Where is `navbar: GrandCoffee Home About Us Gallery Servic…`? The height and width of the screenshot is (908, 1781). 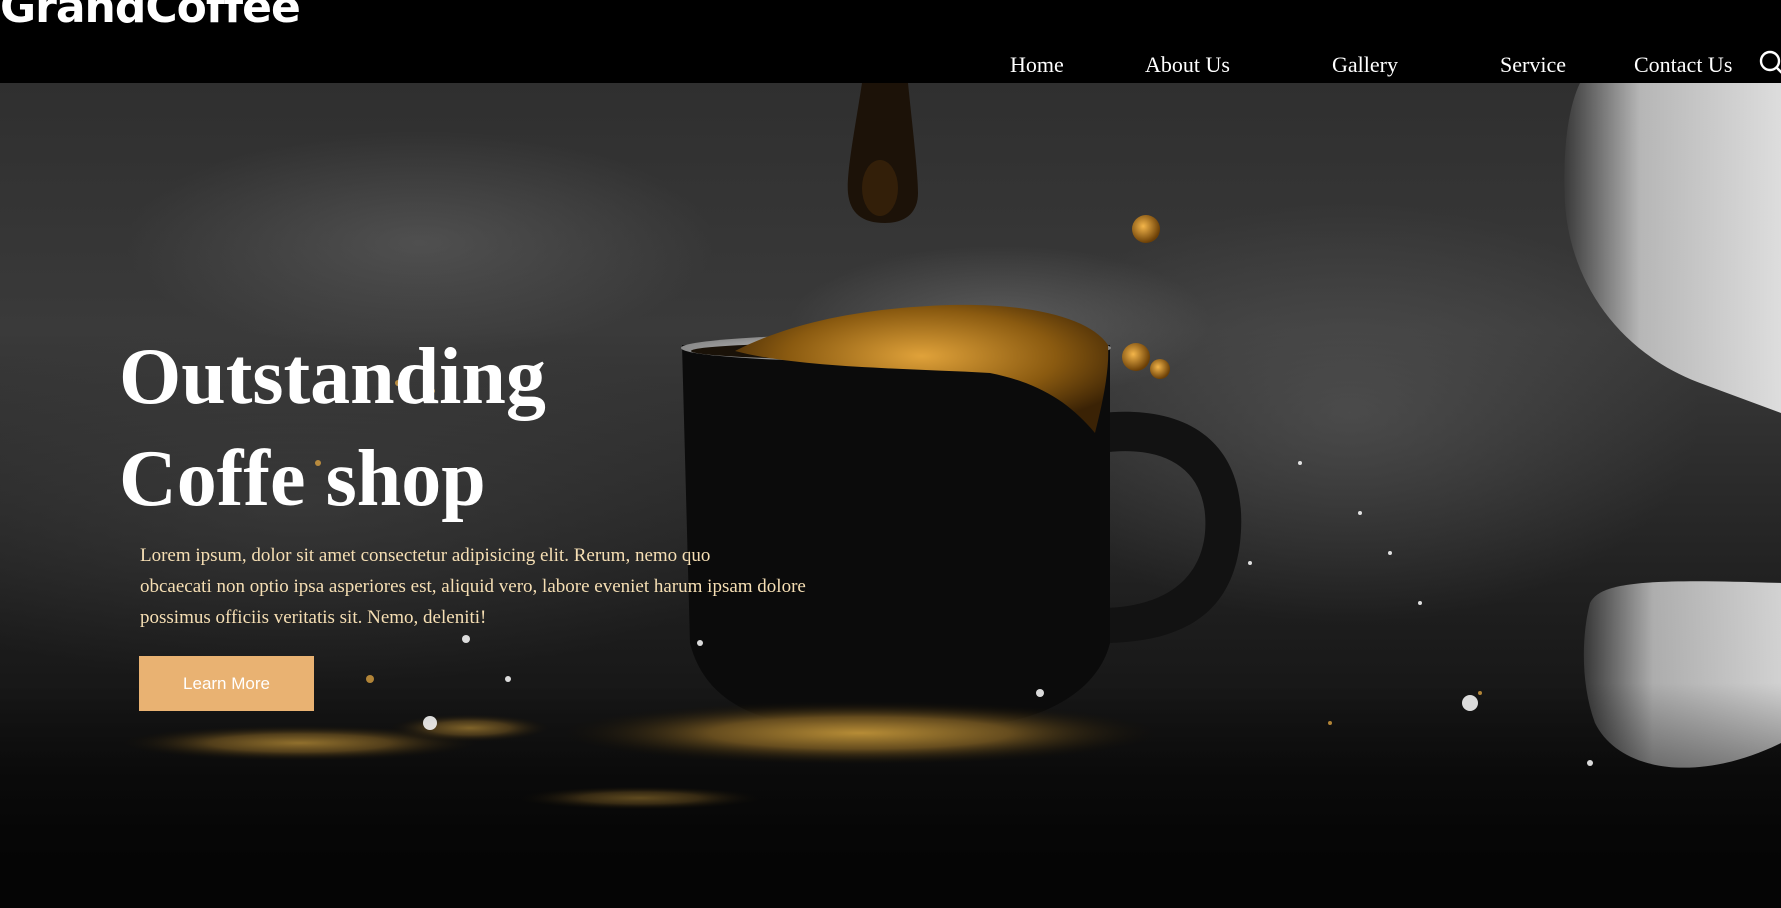 navbar: GrandCoffee Home About Us Gallery Servic… is located at coordinates (890, 41).